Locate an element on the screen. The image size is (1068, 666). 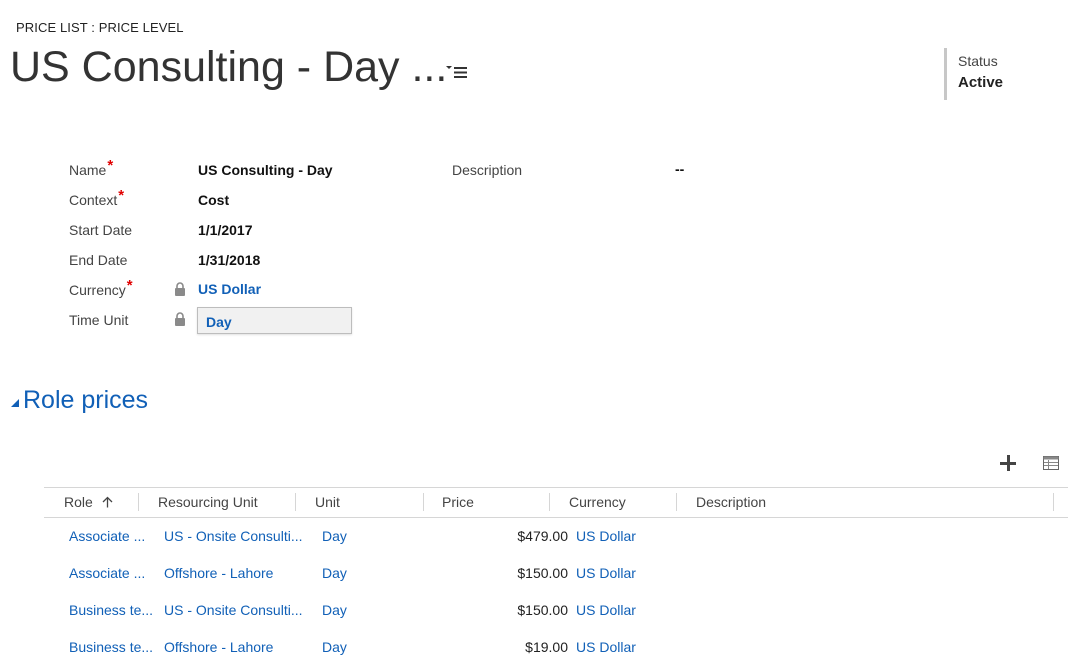
name-label: Name* is located at coordinates (91, 167).